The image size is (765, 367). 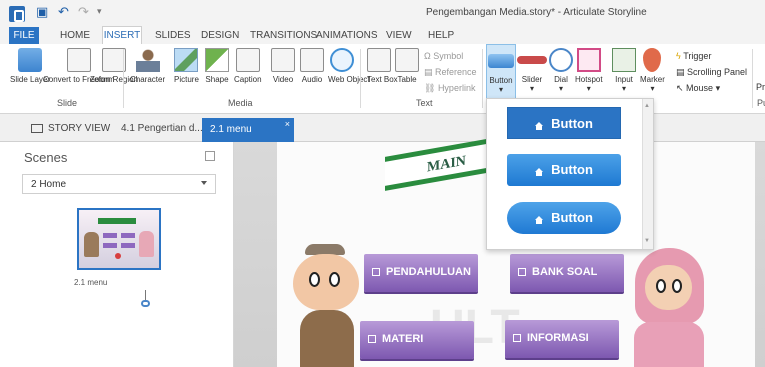 I want to click on view-tab: VIEW, so click(x=399, y=35).